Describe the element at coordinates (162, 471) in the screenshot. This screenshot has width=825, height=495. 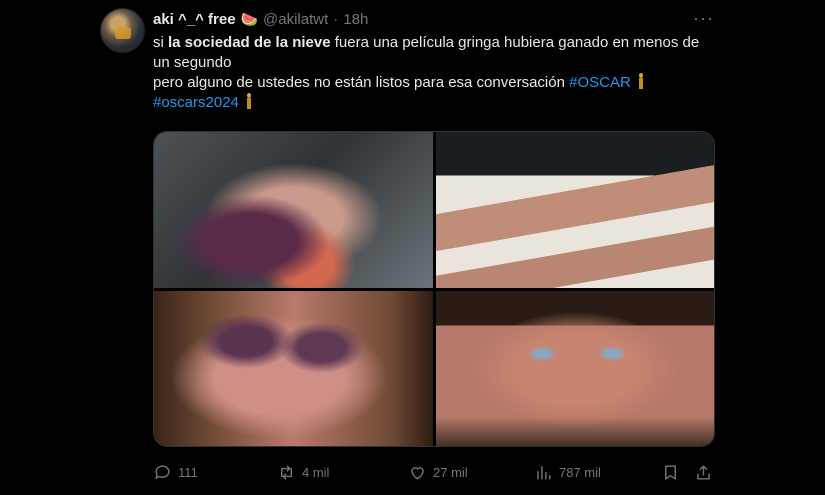
I see `reply-icon` at that location.